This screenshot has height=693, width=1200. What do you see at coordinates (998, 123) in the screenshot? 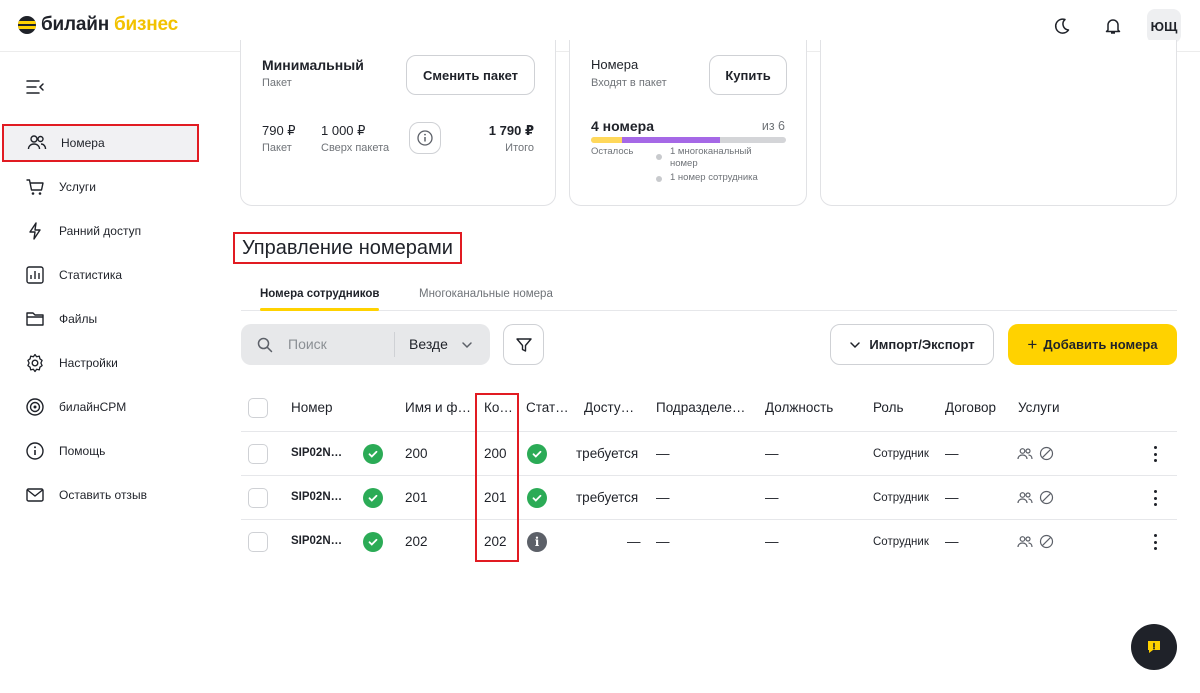
I see `empty-card` at bounding box center [998, 123].